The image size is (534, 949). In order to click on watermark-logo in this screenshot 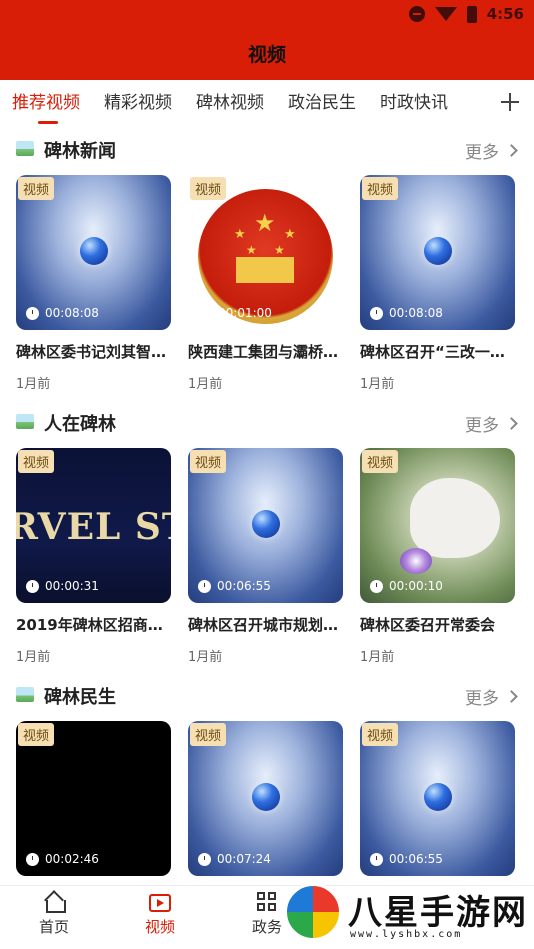, I will do `click(313, 912)`.